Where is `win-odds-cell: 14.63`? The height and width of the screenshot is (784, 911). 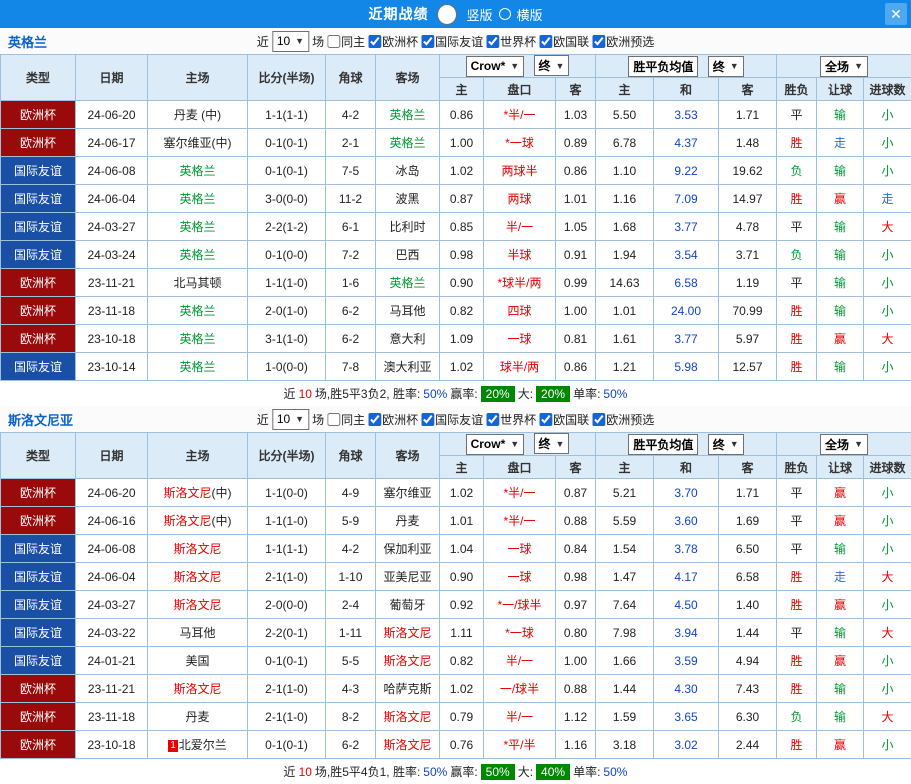 win-odds-cell: 14.63 is located at coordinates (625, 283).